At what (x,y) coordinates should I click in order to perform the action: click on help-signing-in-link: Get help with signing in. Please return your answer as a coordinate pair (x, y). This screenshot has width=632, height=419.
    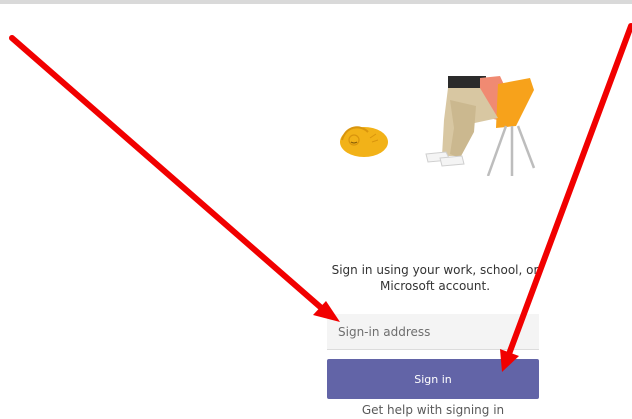
    Looking at the image, I should click on (433, 410).